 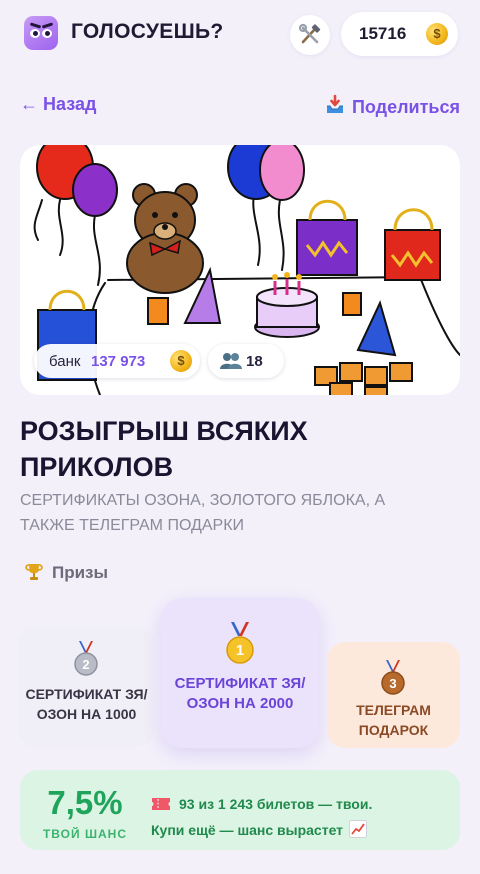 I want to click on bank-label: банк, so click(x=65, y=361).